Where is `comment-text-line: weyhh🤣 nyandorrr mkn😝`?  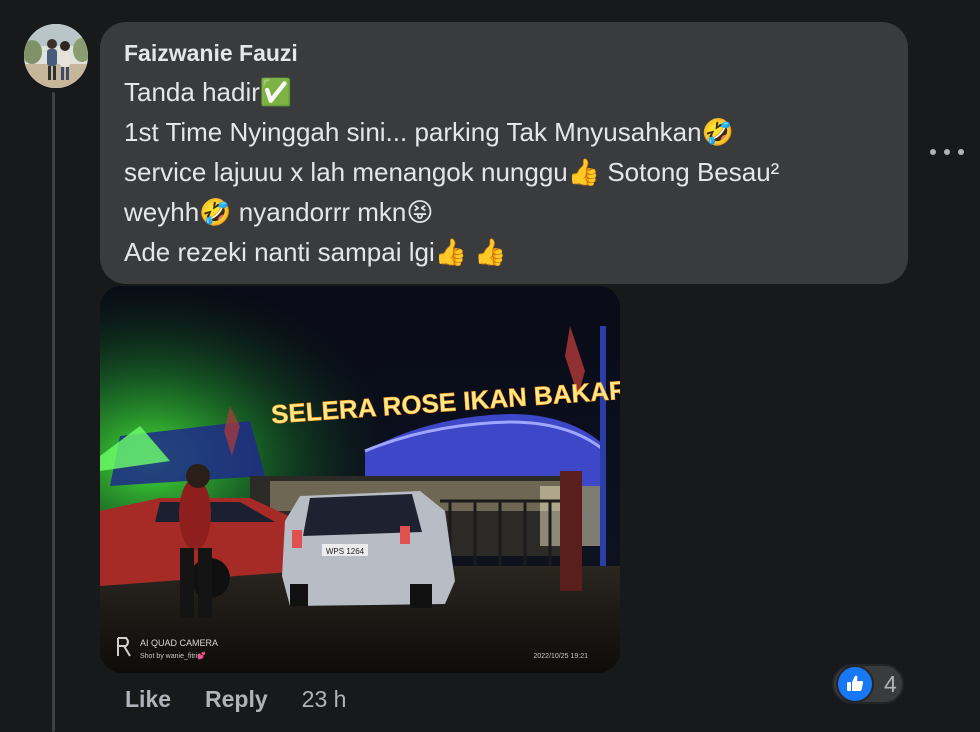
comment-text-line: weyhh🤣 nyandorrr mkn😝 is located at coordinates (279, 212).